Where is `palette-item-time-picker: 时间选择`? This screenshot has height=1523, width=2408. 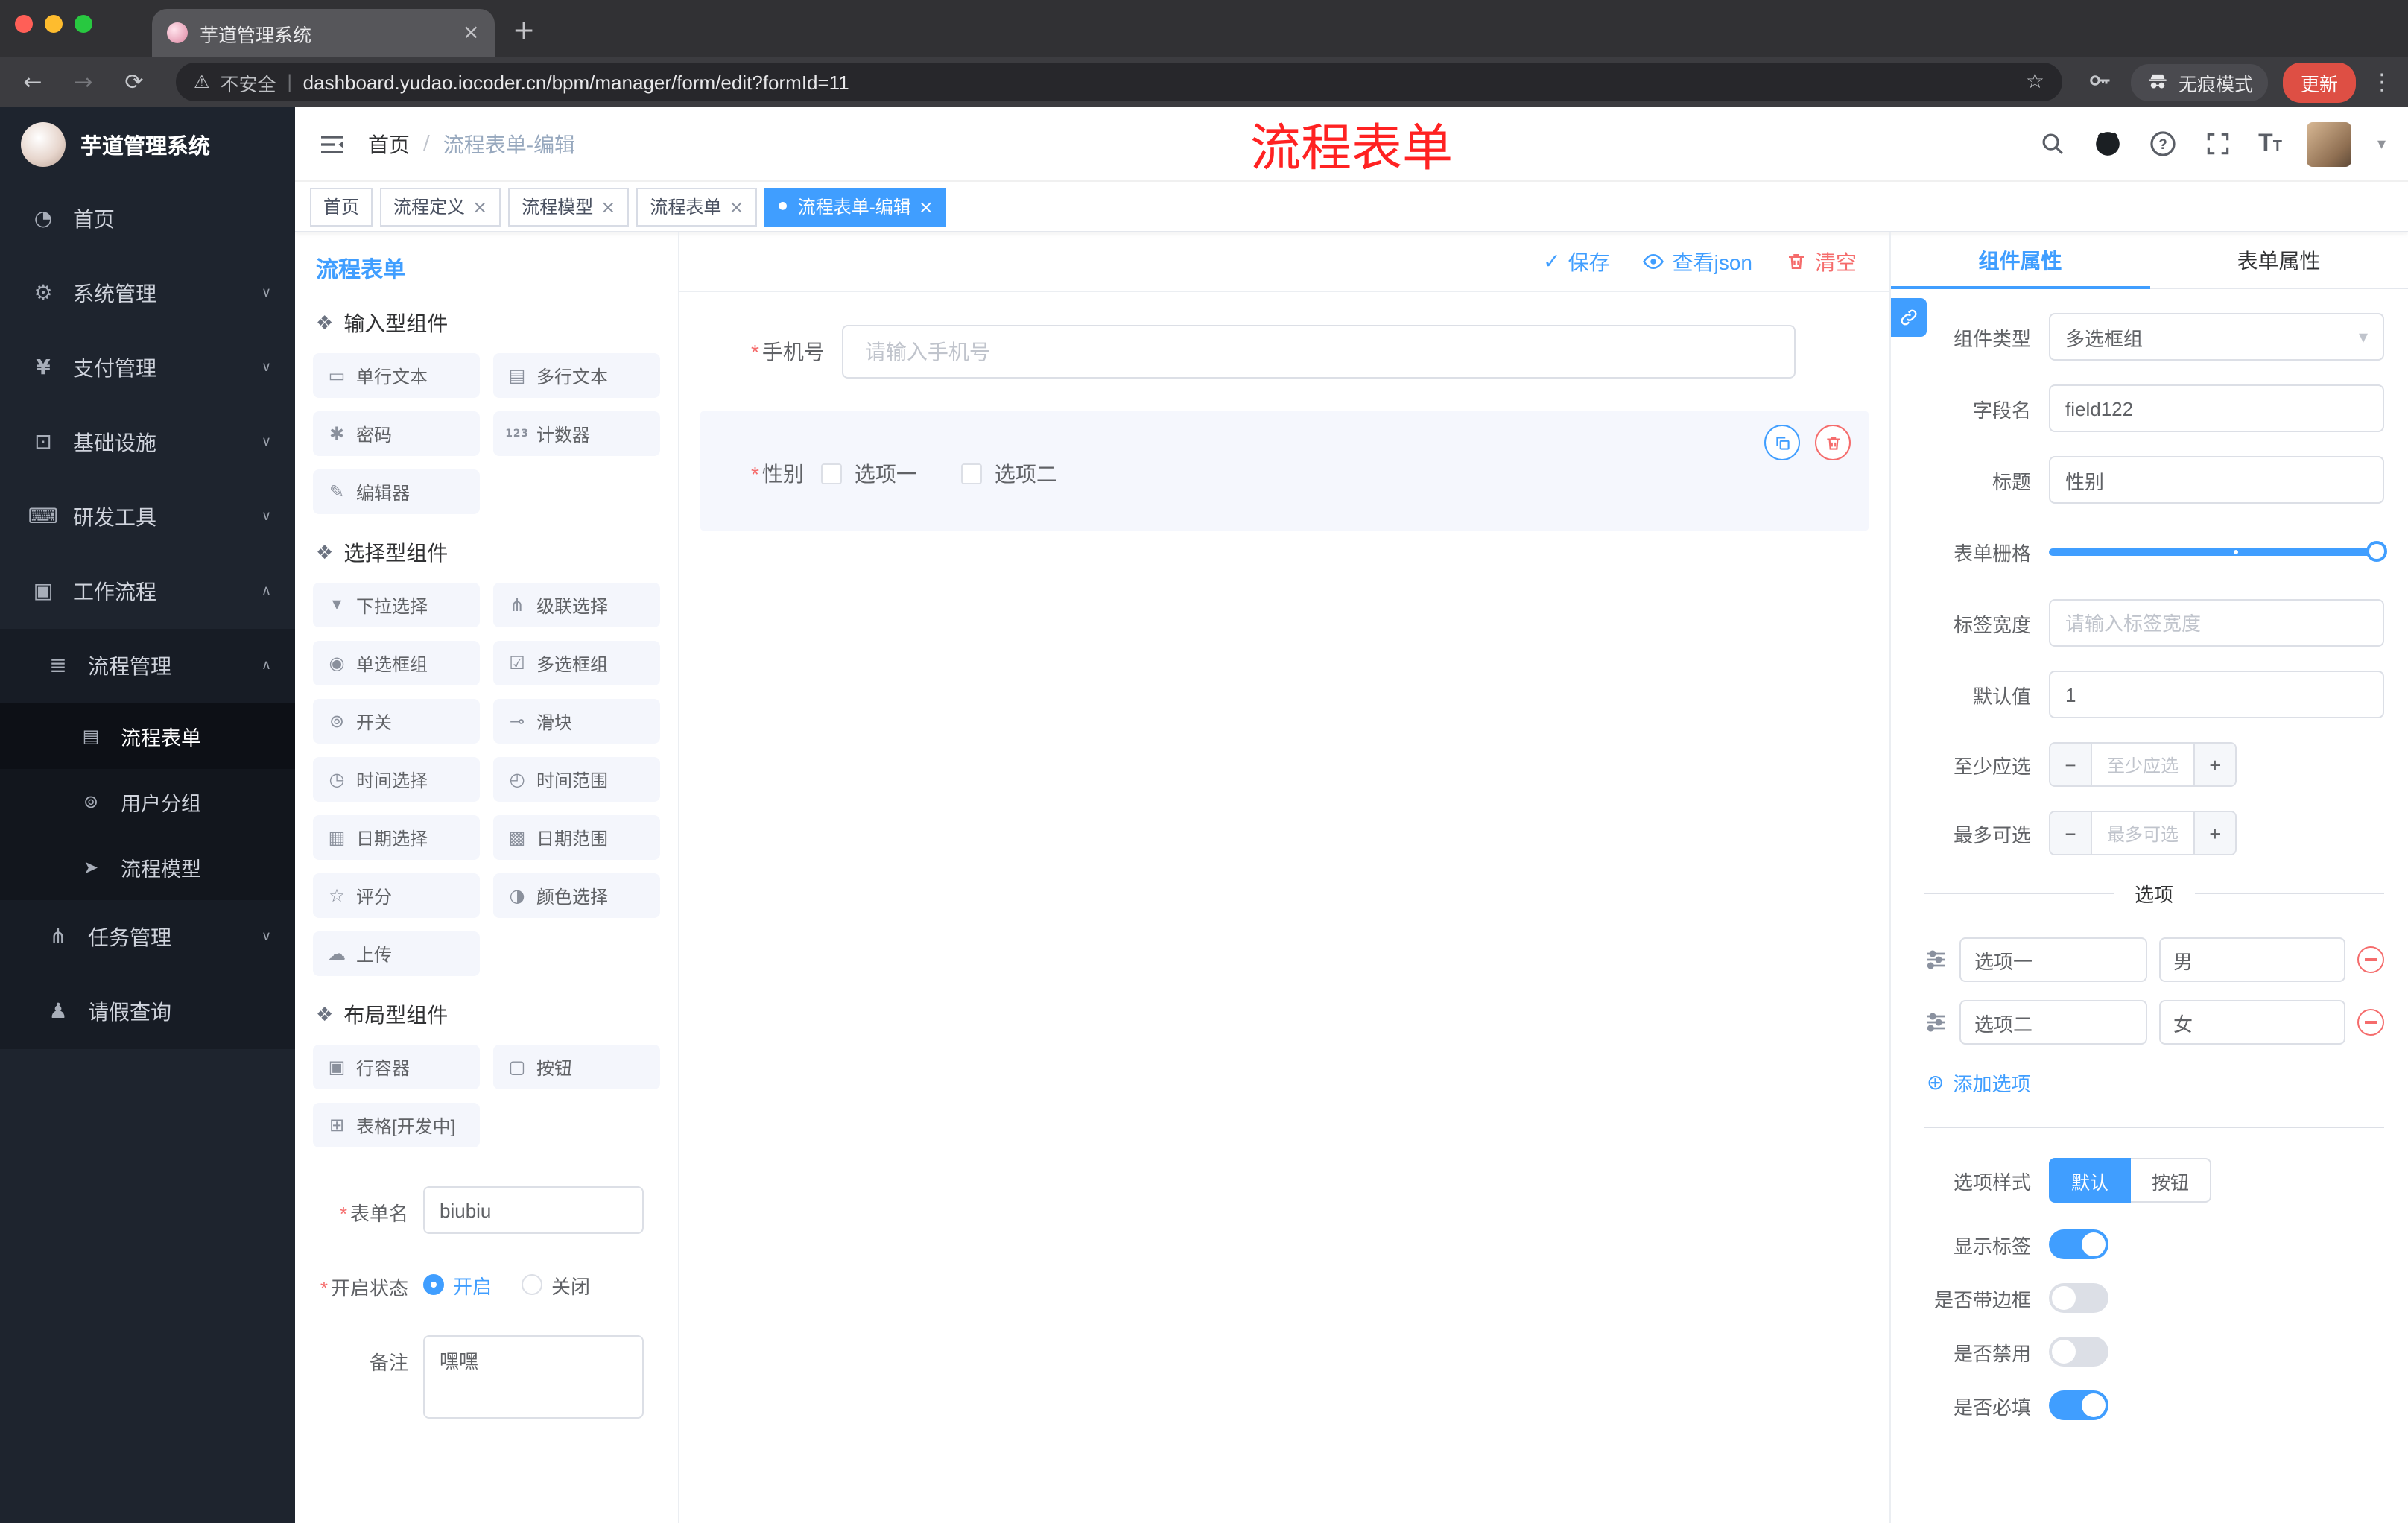 palette-item-time-picker: 时间选择 is located at coordinates (396, 779).